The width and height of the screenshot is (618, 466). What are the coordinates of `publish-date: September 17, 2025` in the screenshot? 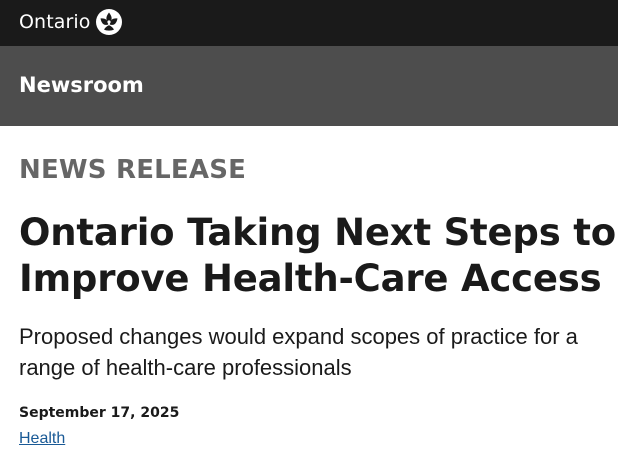 It's located at (99, 413).